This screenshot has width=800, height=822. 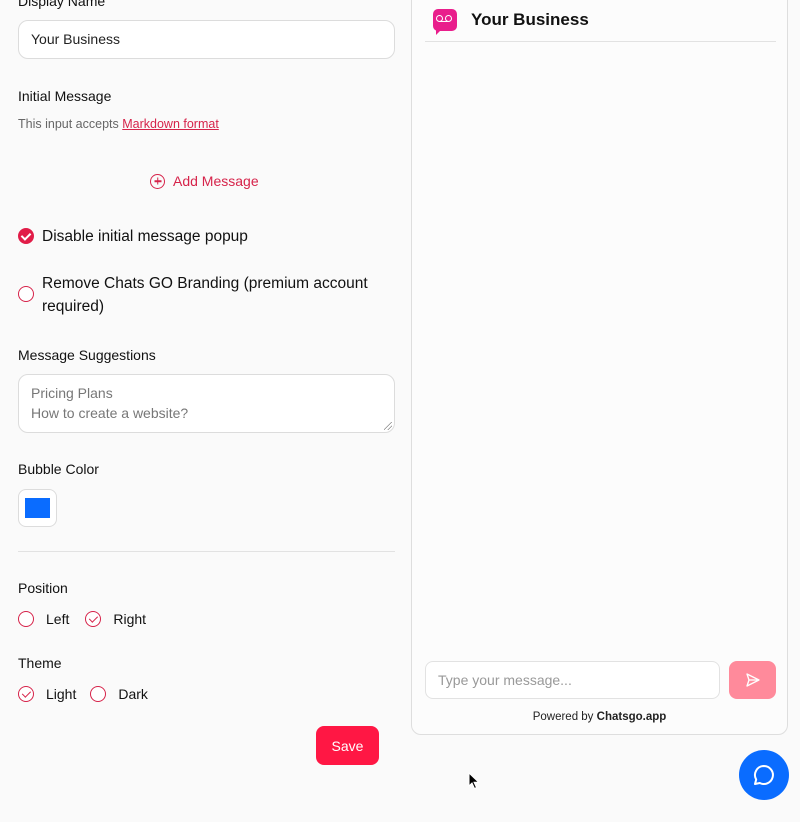 I want to click on bubble-color-picker, so click(x=37, y=508).